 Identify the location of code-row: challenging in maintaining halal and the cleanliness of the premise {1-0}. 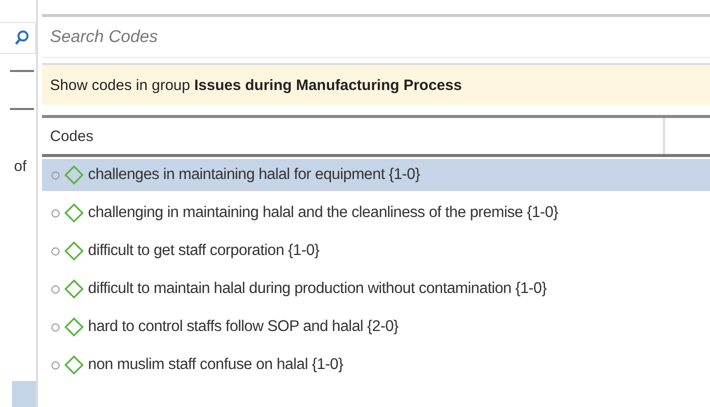
(376, 213).